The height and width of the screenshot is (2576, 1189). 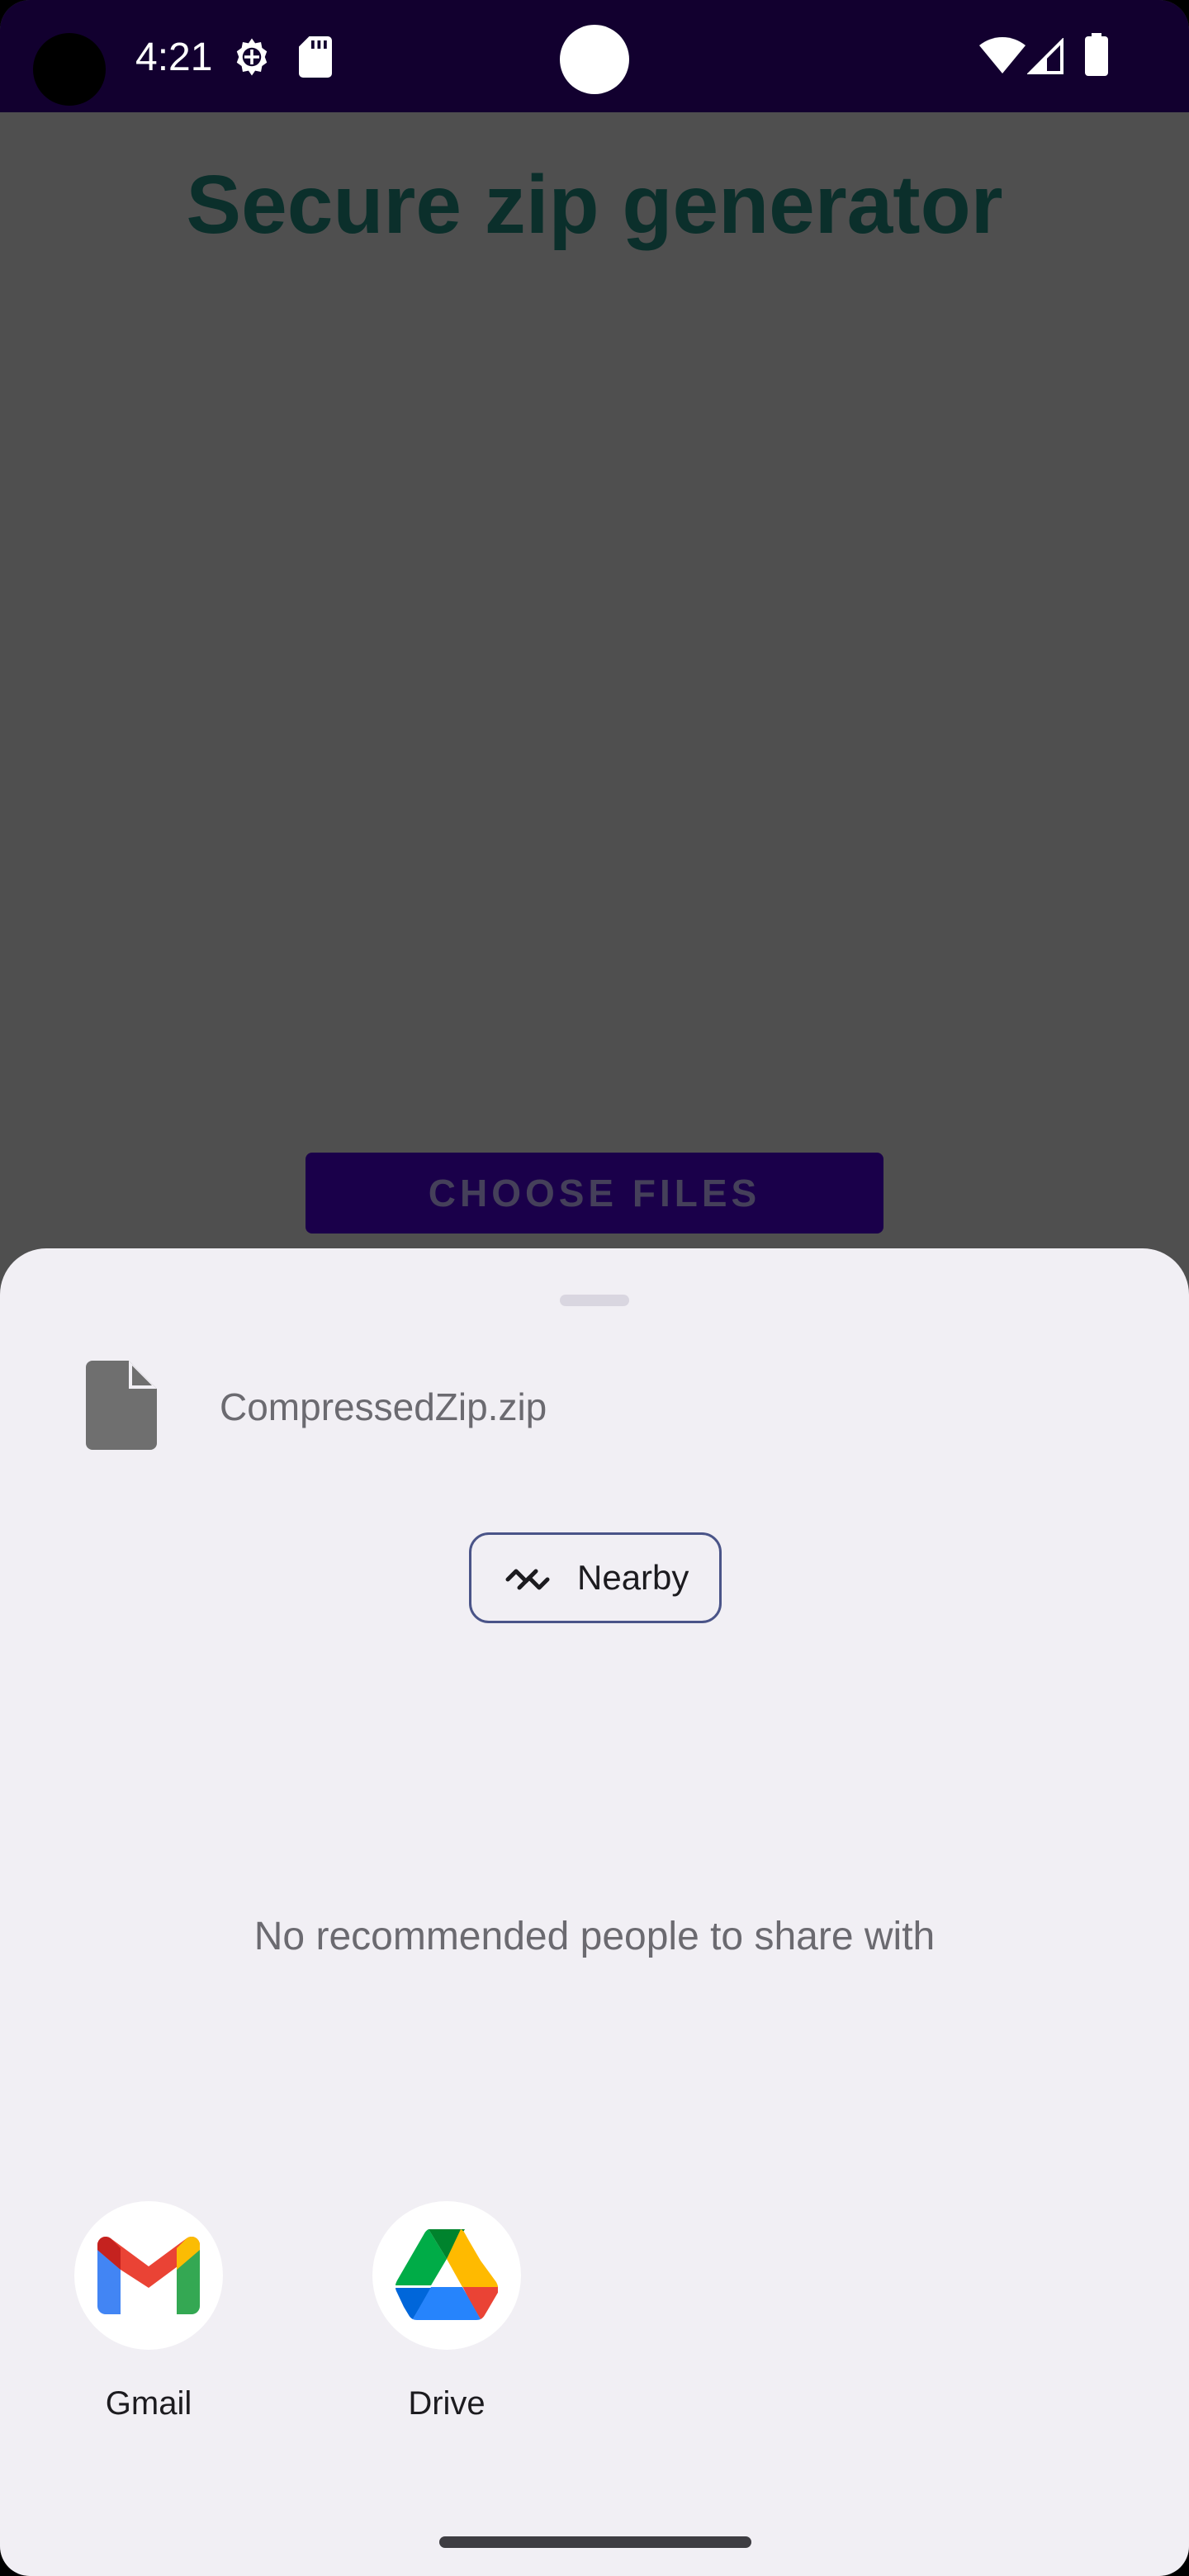 I want to click on gmail-icon-circle, so click(x=148, y=2275).